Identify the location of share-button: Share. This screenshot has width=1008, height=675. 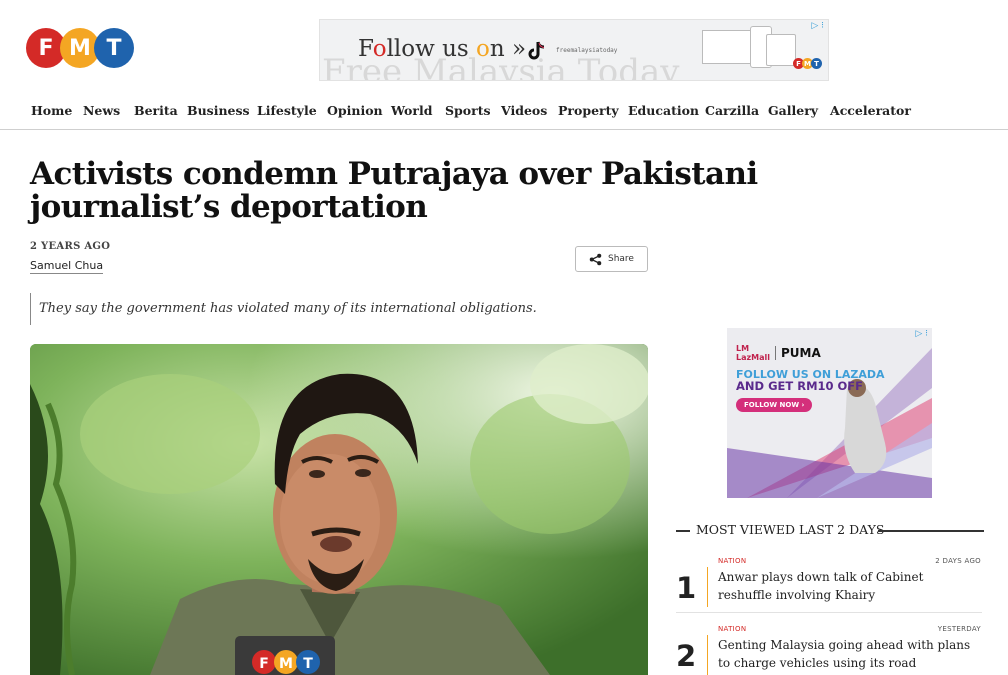
(611, 259).